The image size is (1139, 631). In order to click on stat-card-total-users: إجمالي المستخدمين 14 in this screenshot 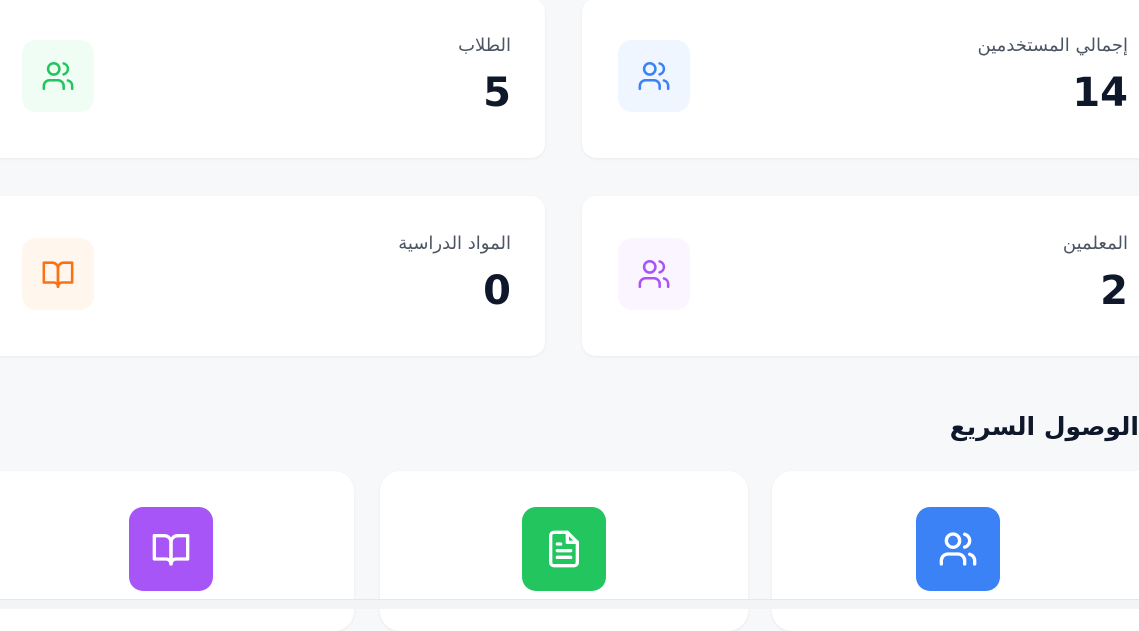, I will do `click(860, 79)`.